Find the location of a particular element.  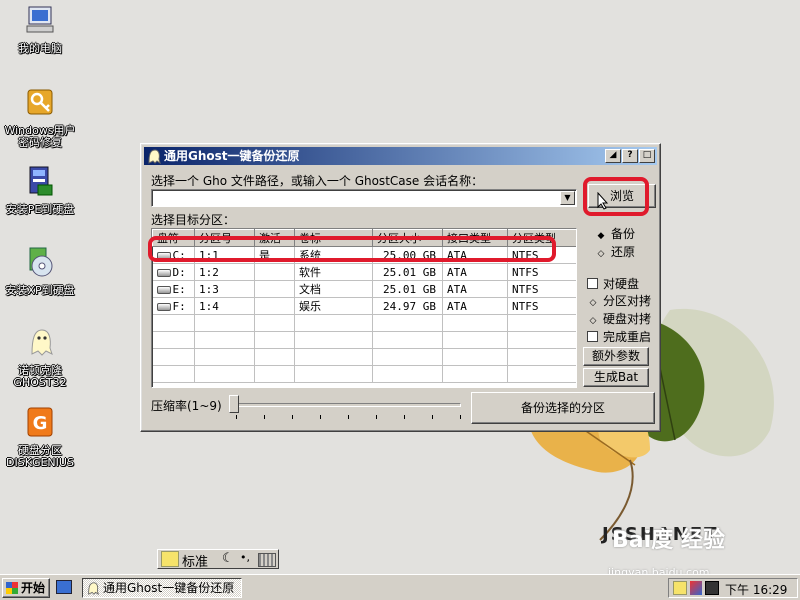

punctuation-icon: •, is located at coordinates (245, 557).